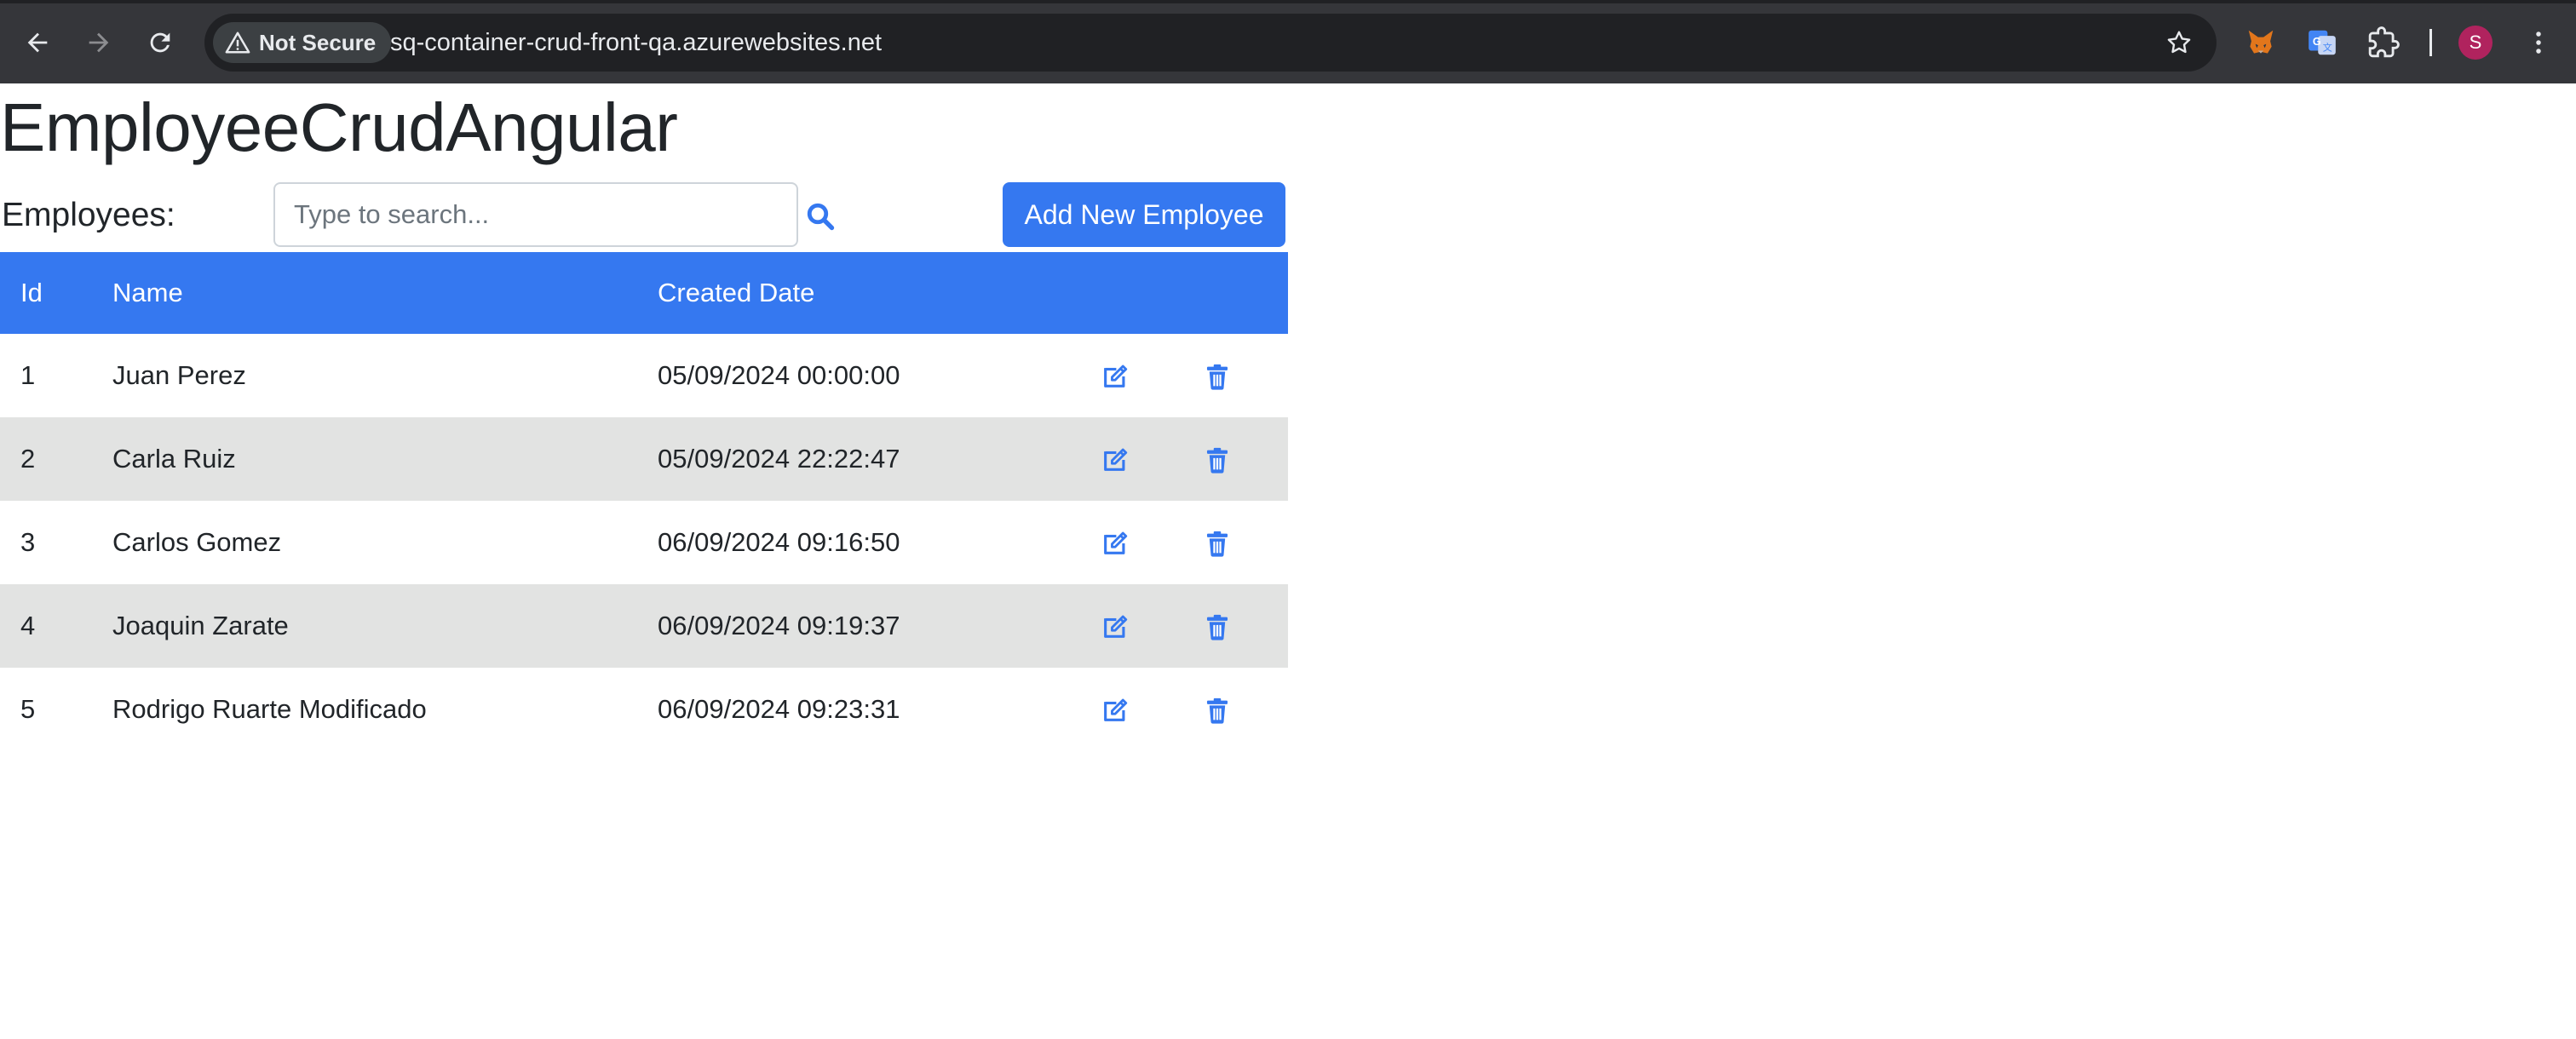 Image resolution: width=2576 pixels, height=1039 pixels. I want to click on security-indicator: Not Secure, so click(302, 42).